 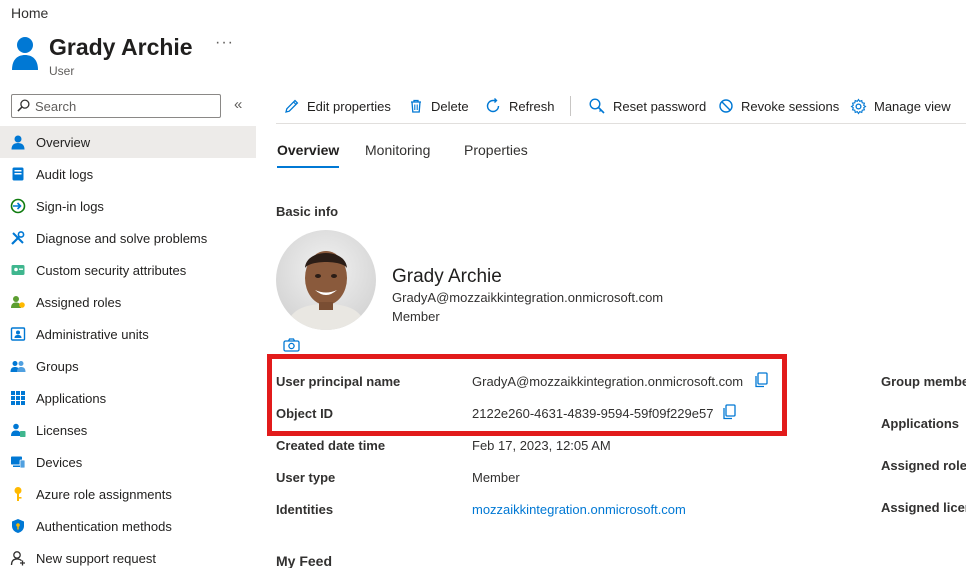 I want to click on sidebar-item-new-support-request: New support request, so click(x=128, y=555).